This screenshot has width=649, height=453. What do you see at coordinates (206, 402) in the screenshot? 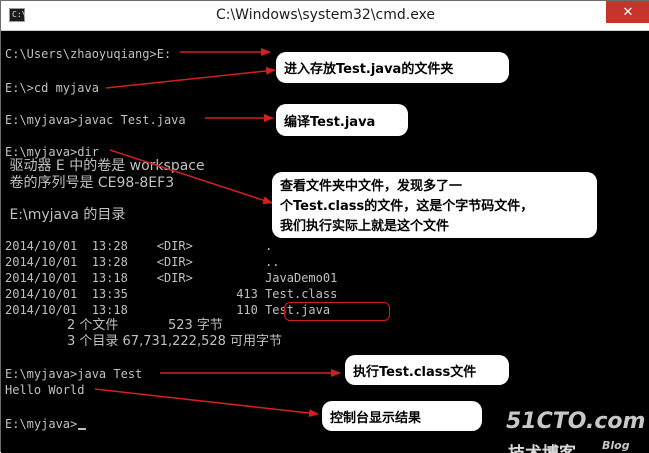
I see `arrow-output` at bounding box center [206, 402].